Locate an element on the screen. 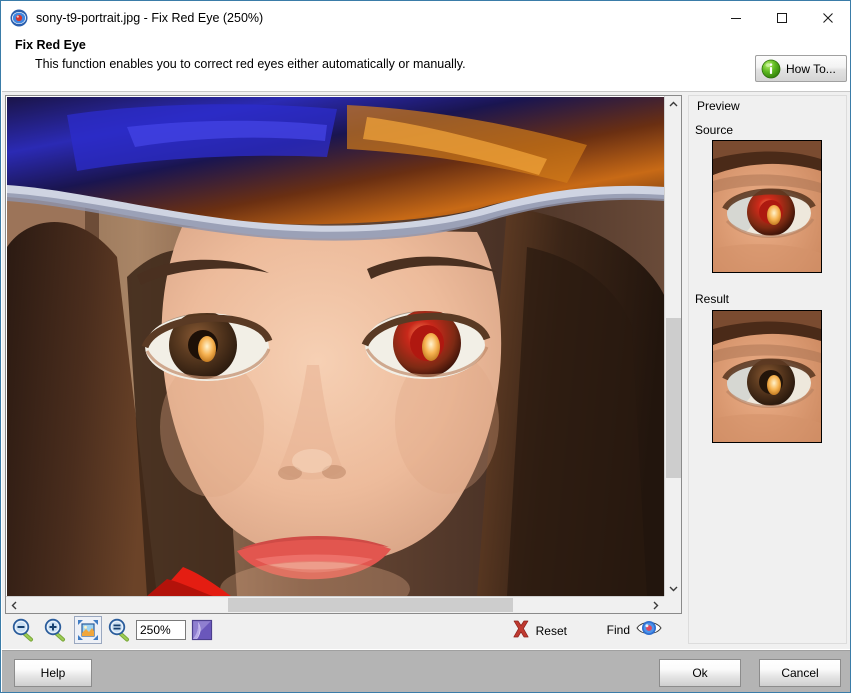 This screenshot has height=693, width=851. source-thumbnail is located at coordinates (767, 206).